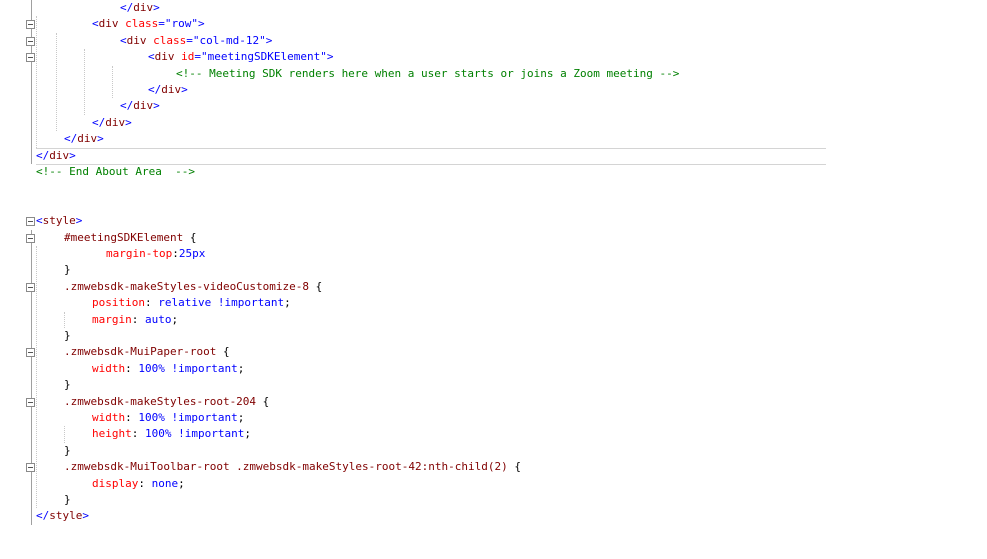 The image size is (987, 559). Describe the element at coordinates (240, 57) in the screenshot. I see `code-line: <div id="meetingSDKElement">` at that location.